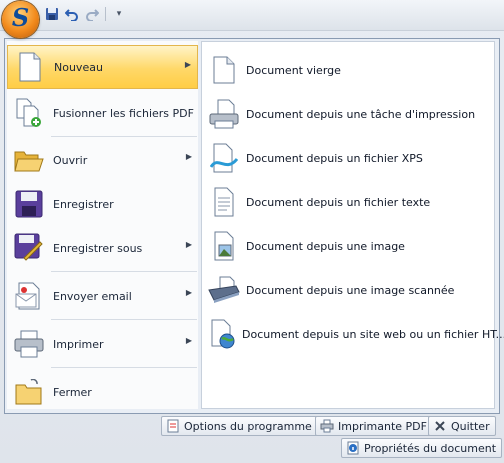 The width and height of the screenshot is (504, 463). I want to click on email-icon, so click(29, 296).